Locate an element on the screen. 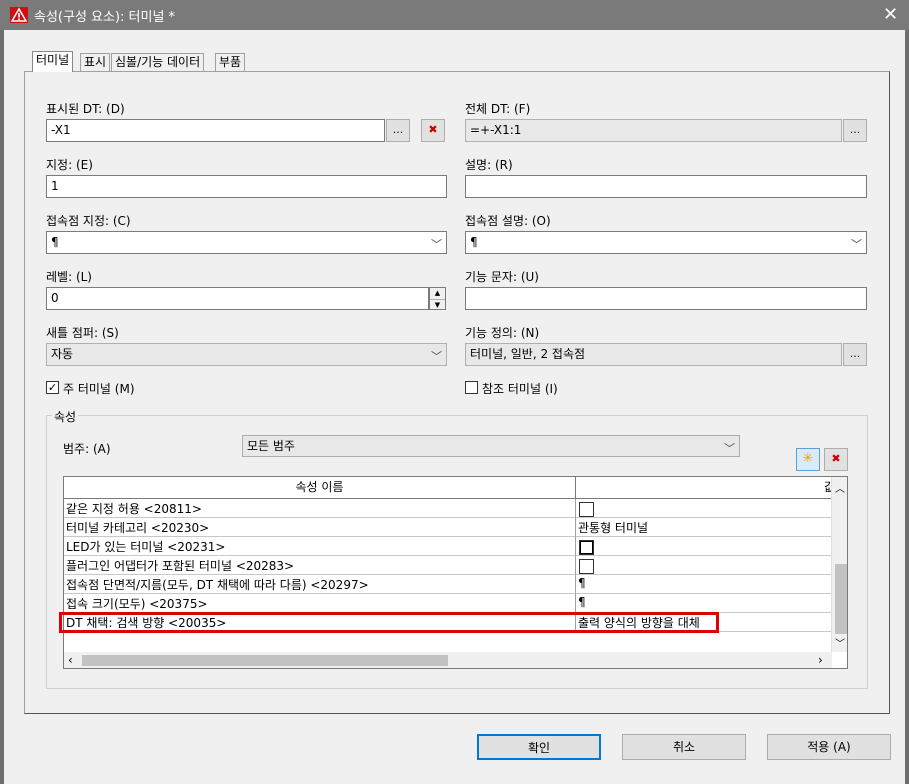  property-name: 같은 지정 허용 <20811> is located at coordinates (134, 509).